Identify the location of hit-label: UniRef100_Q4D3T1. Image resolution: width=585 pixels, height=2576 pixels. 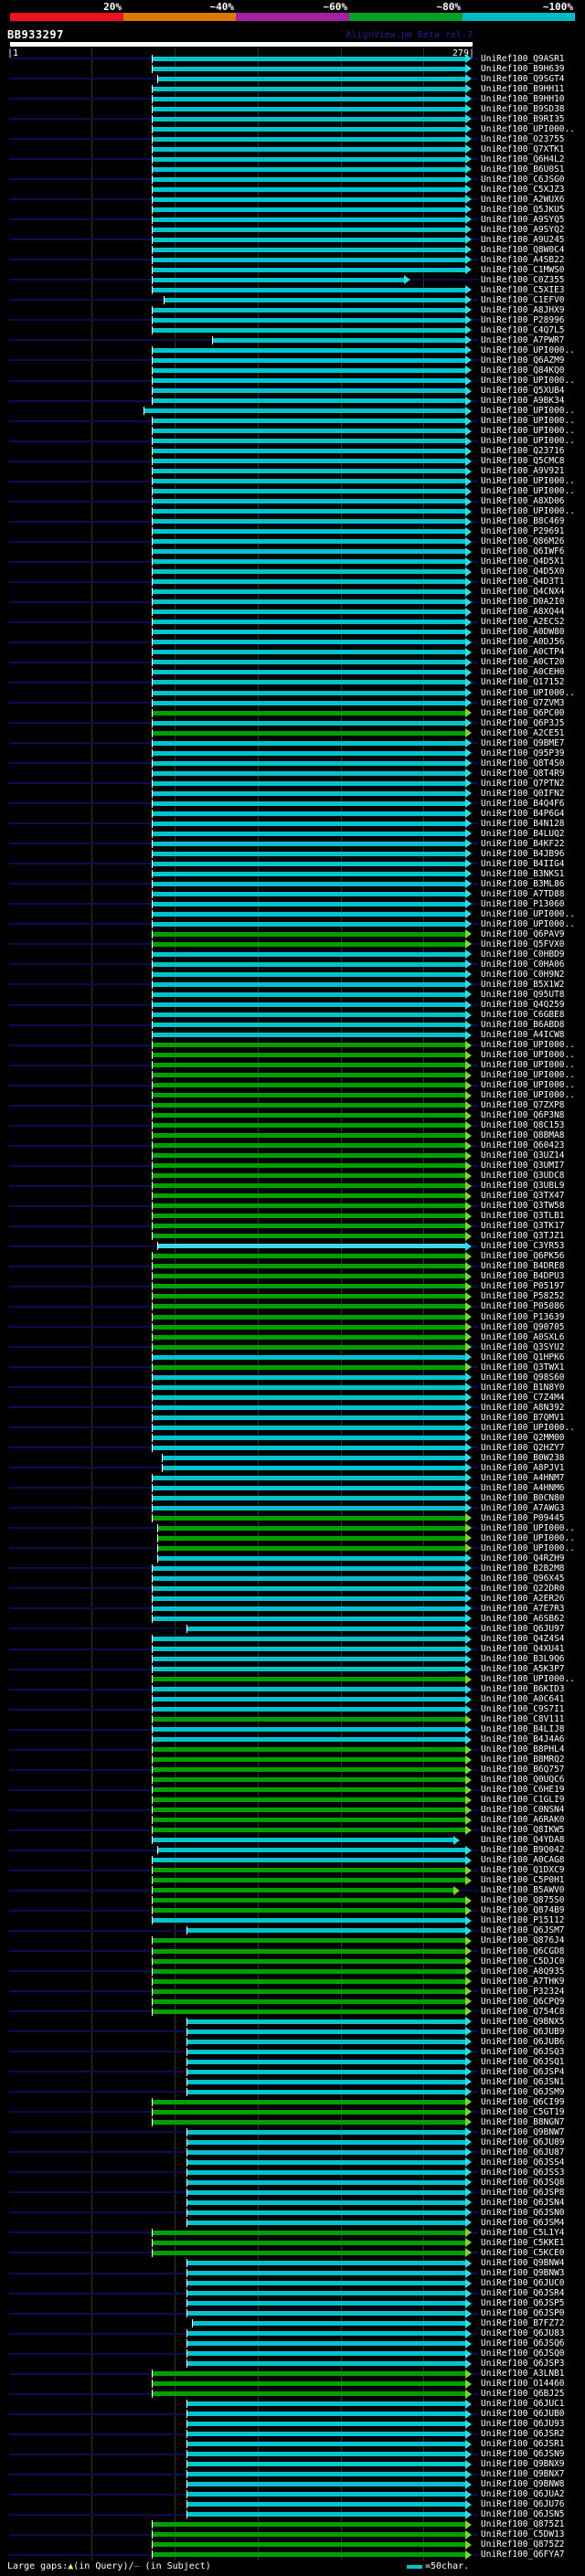
(523, 582).